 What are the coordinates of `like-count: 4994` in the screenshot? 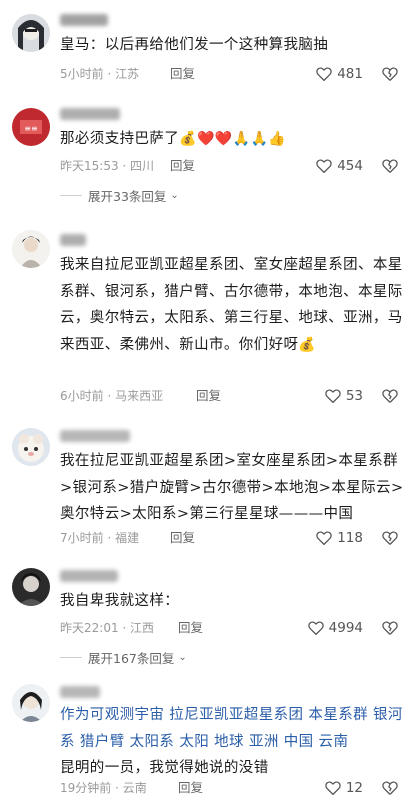 It's located at (345, 628).